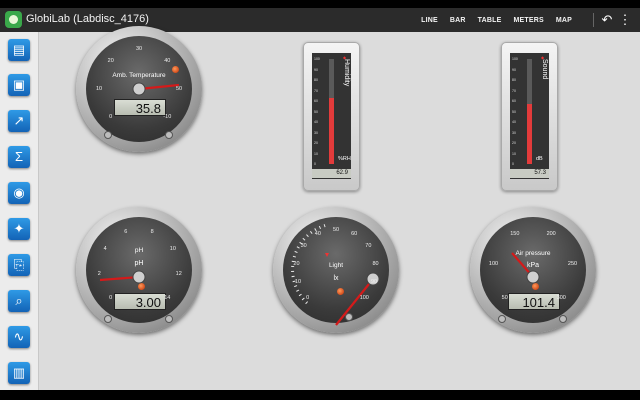 This screenshot has height=400, width=640. I want to click on humidity-bar-unit: %RH, so click(344, 159).